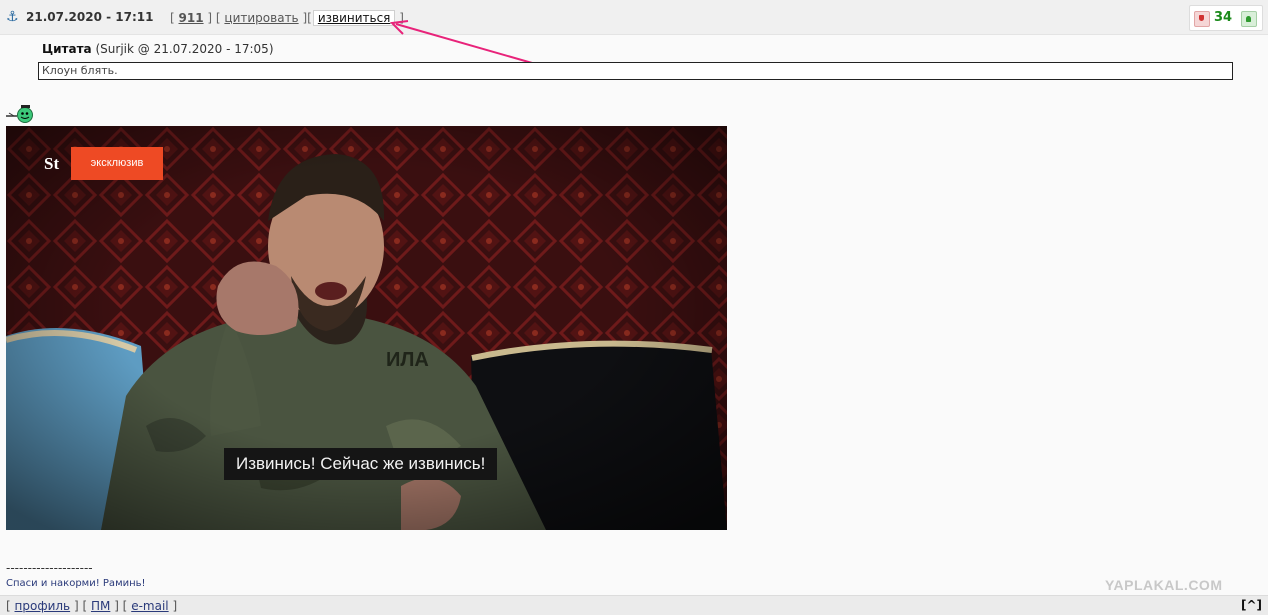 Image resolution: width=1268 pixels, height=615 pixels. I want to click on quote-link: цитировать, so click(261, 18).